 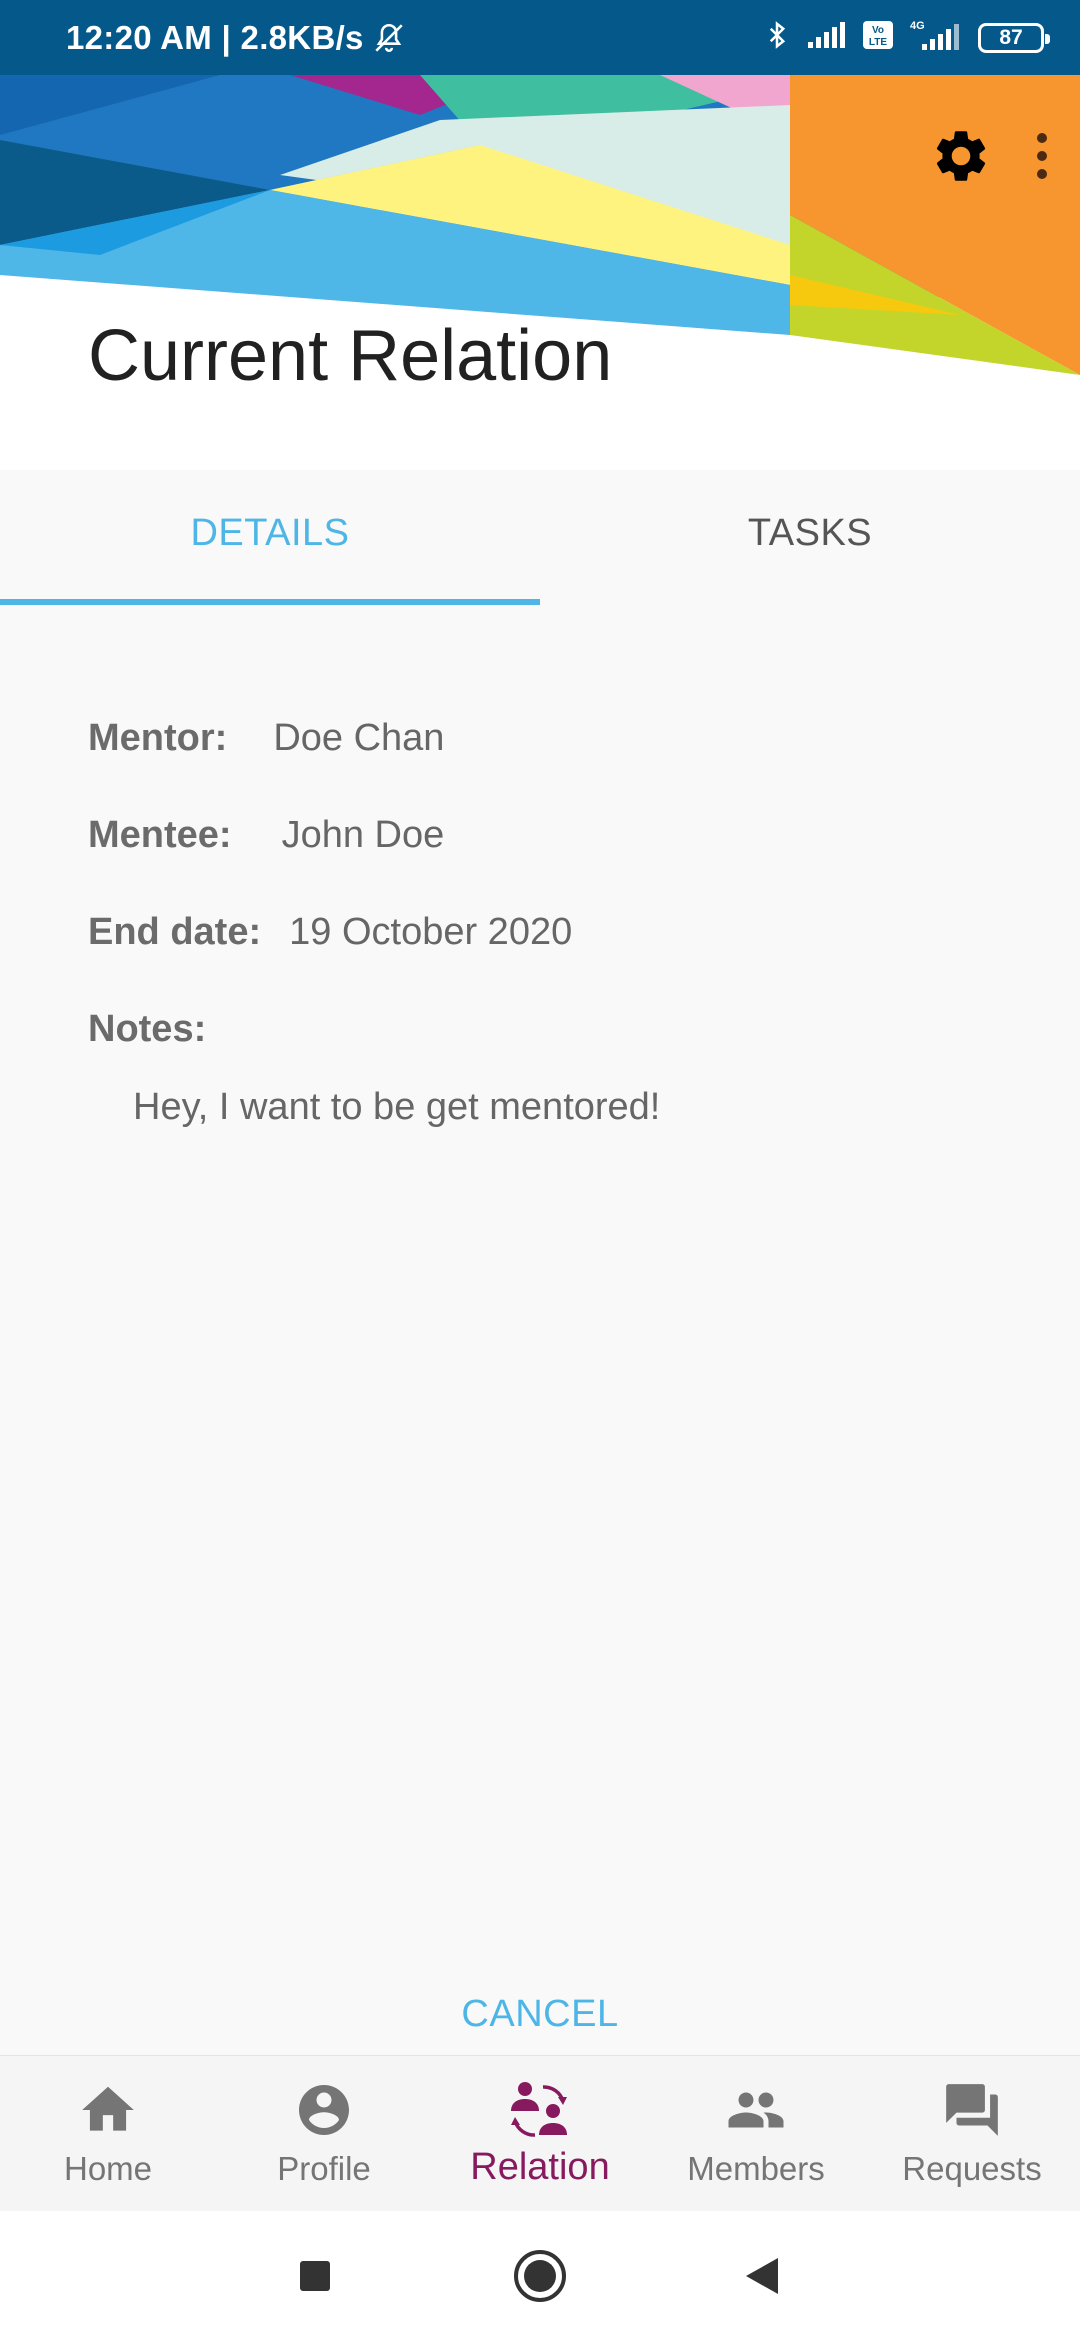 I want to click on profile-icon, so click(x=324, y=2110).